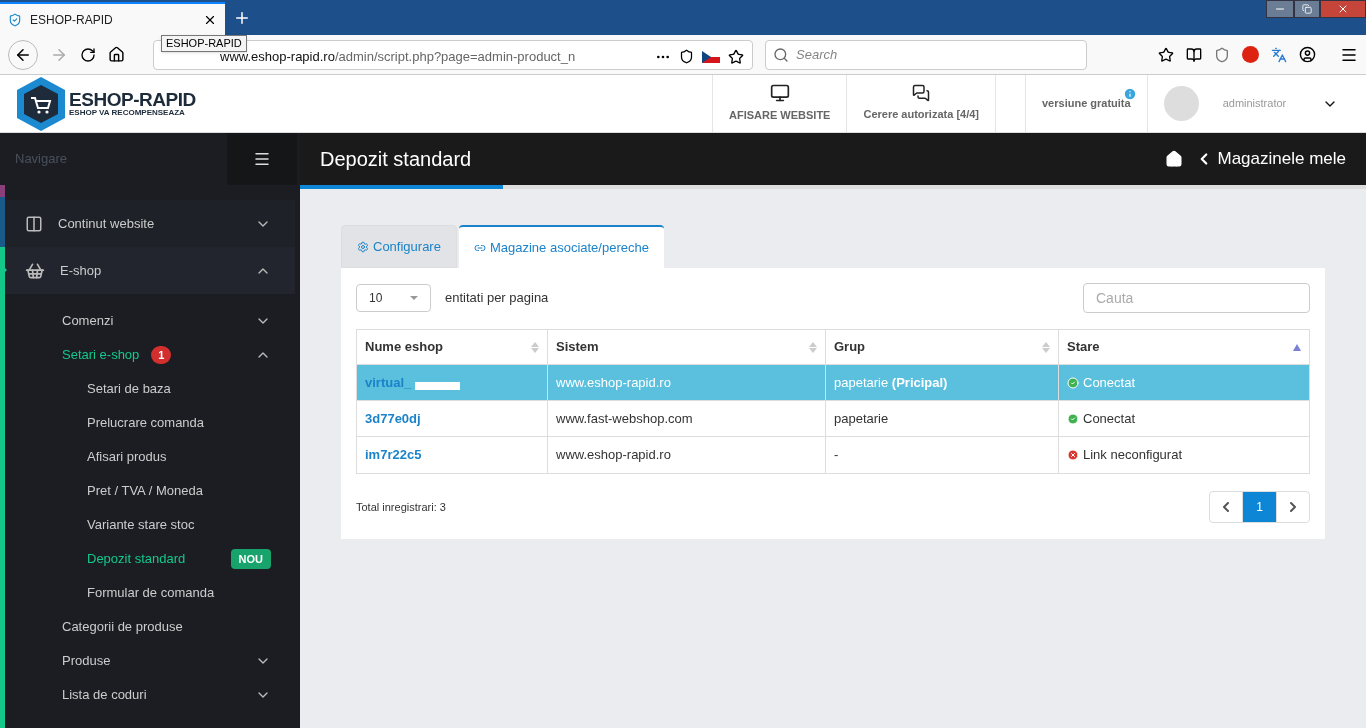 This screenshot has width=1366, height=728. I want to click on reader-icon, so click(1194, 54).